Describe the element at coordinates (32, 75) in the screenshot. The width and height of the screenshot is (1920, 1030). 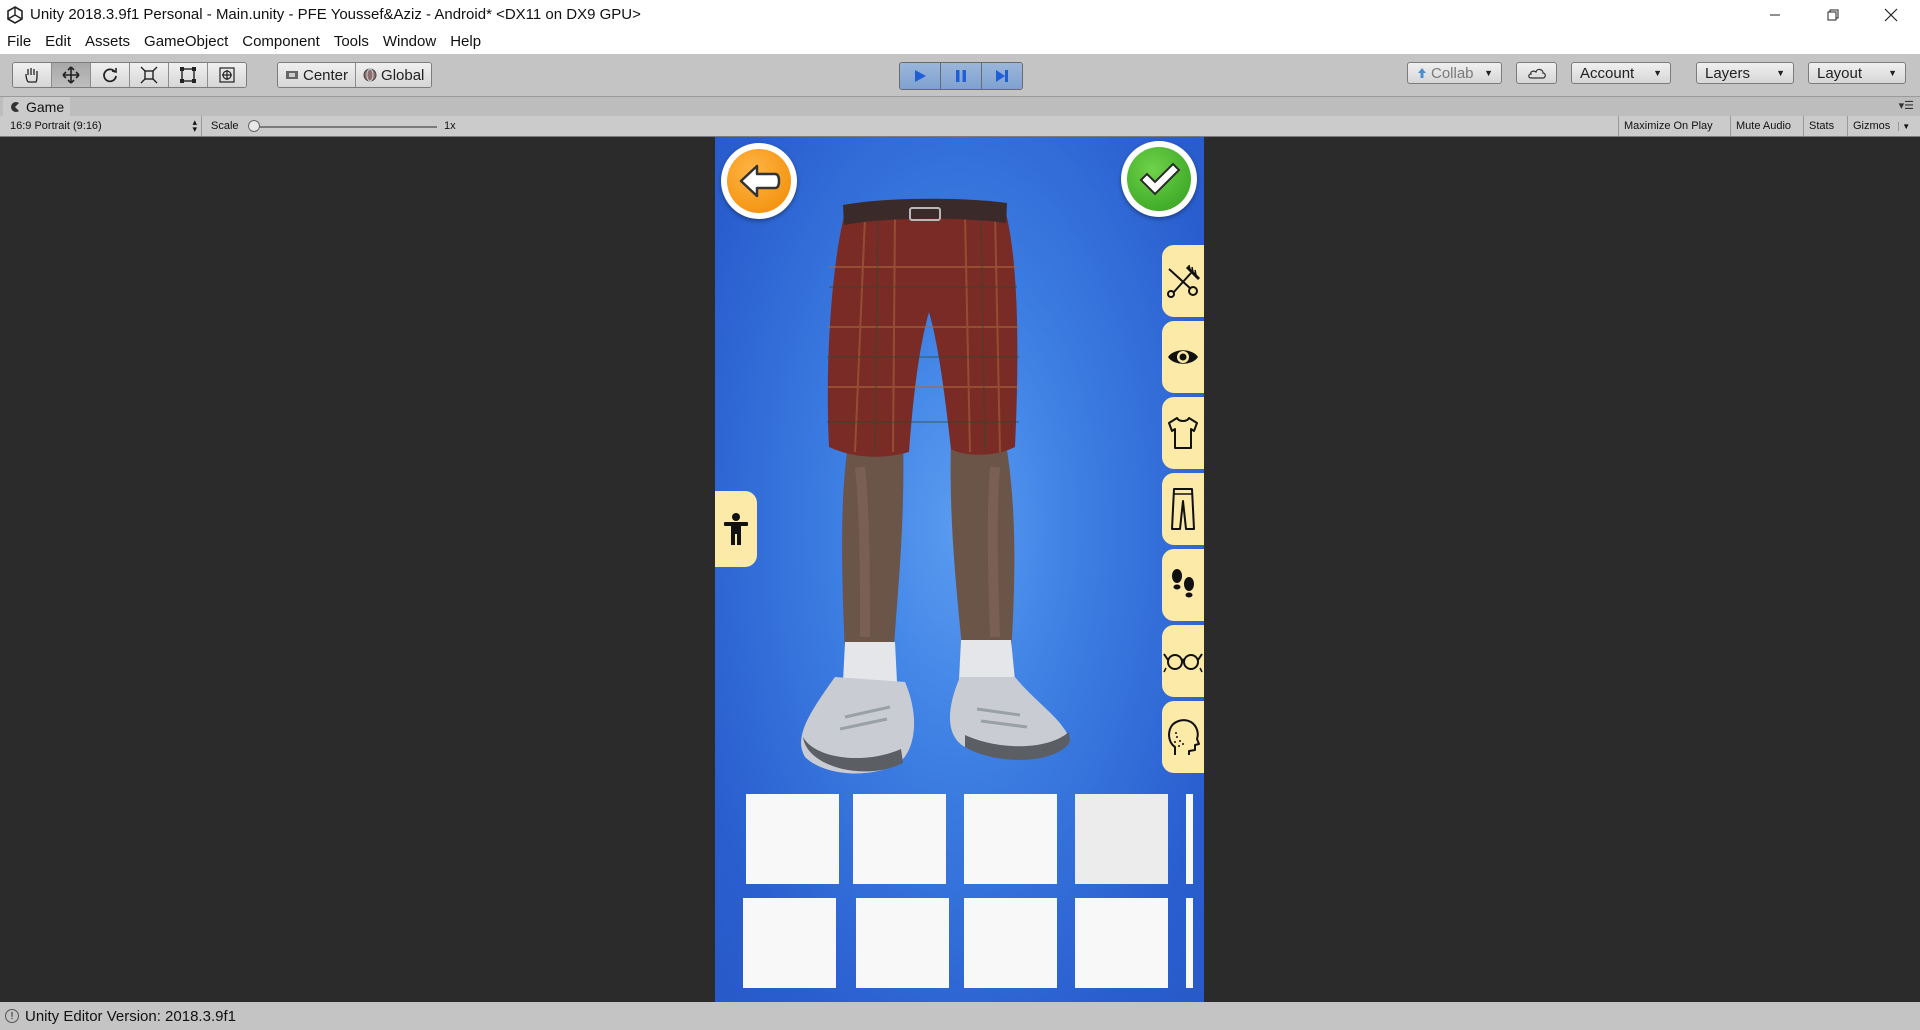
I see `hand-tool-button` at that location.